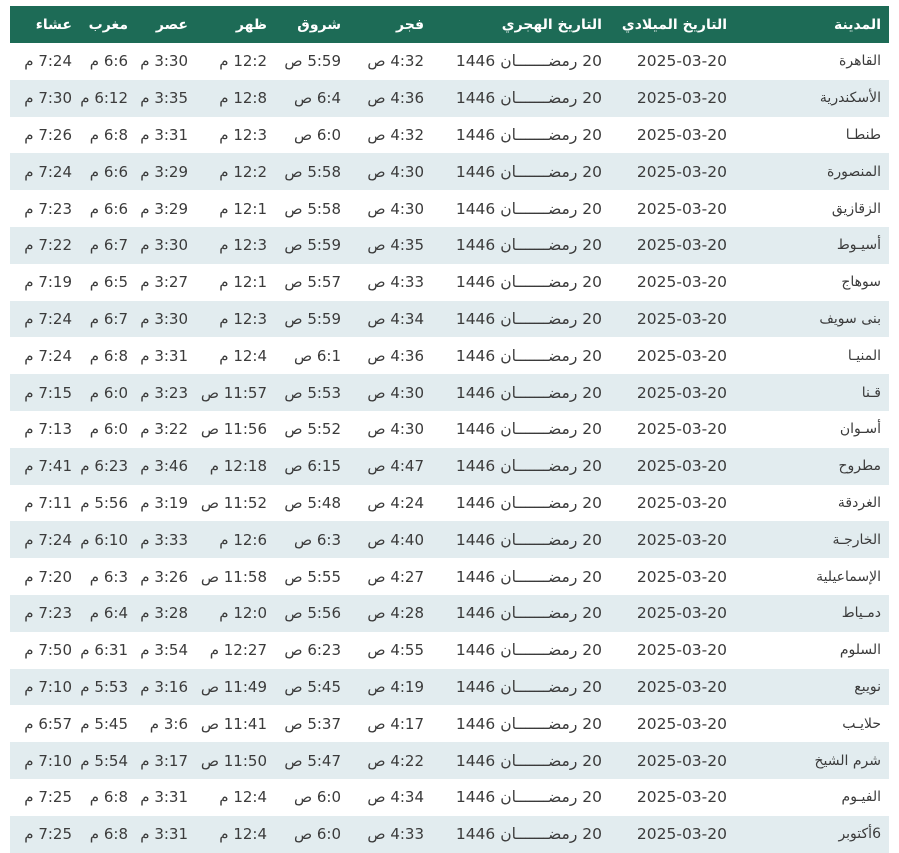  What do you see at coordinates (108, 613) in the screenshot?
I see `cell-maghrib: 6:4 م` at bounding box center [108, 613].